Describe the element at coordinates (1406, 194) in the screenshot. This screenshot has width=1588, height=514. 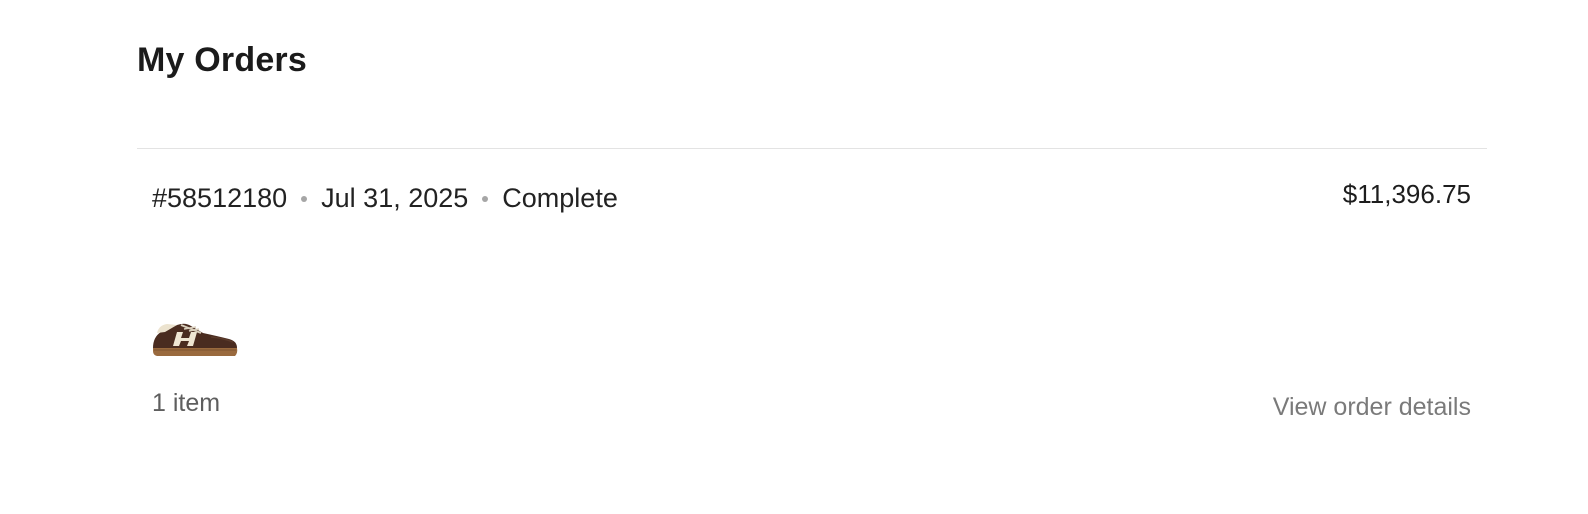
I see `order-total: $11,396.75` at that location.